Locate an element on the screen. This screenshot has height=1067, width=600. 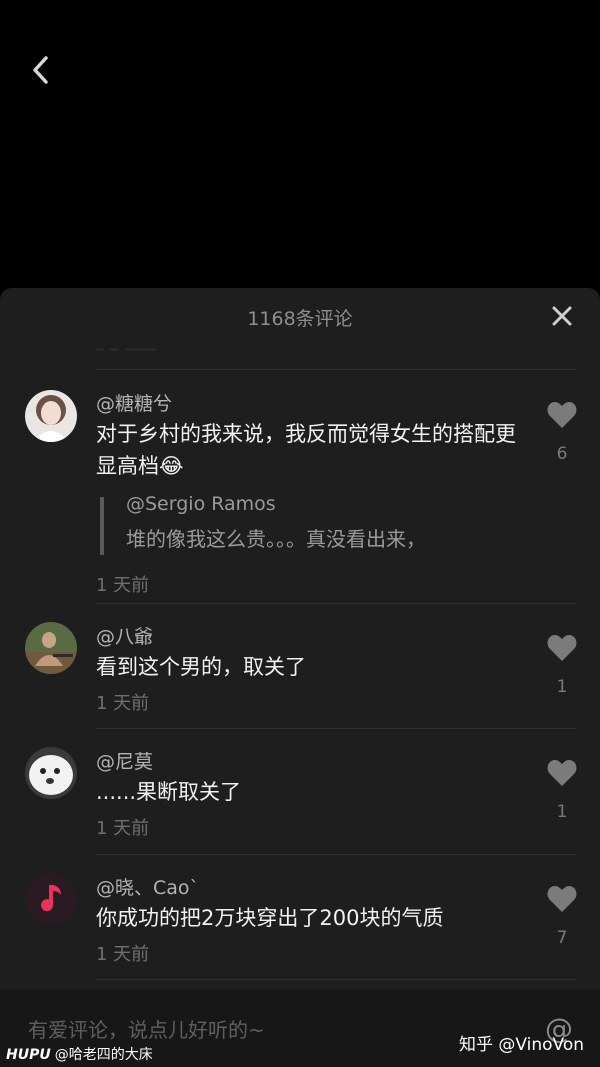
hupu-watermark: HUPU @哈老四的大床 is located at coordinates (79, 1054).